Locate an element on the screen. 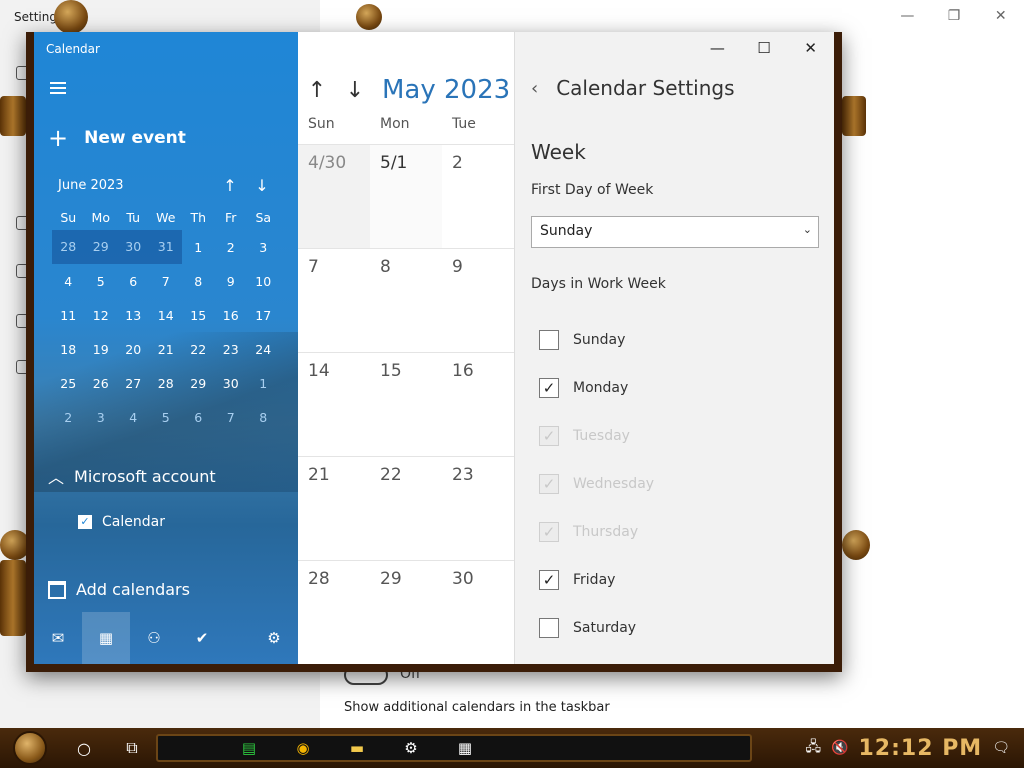 The image size is (1024, 768). mini-calendar-day: 12 is located at coordinates (101, 315).